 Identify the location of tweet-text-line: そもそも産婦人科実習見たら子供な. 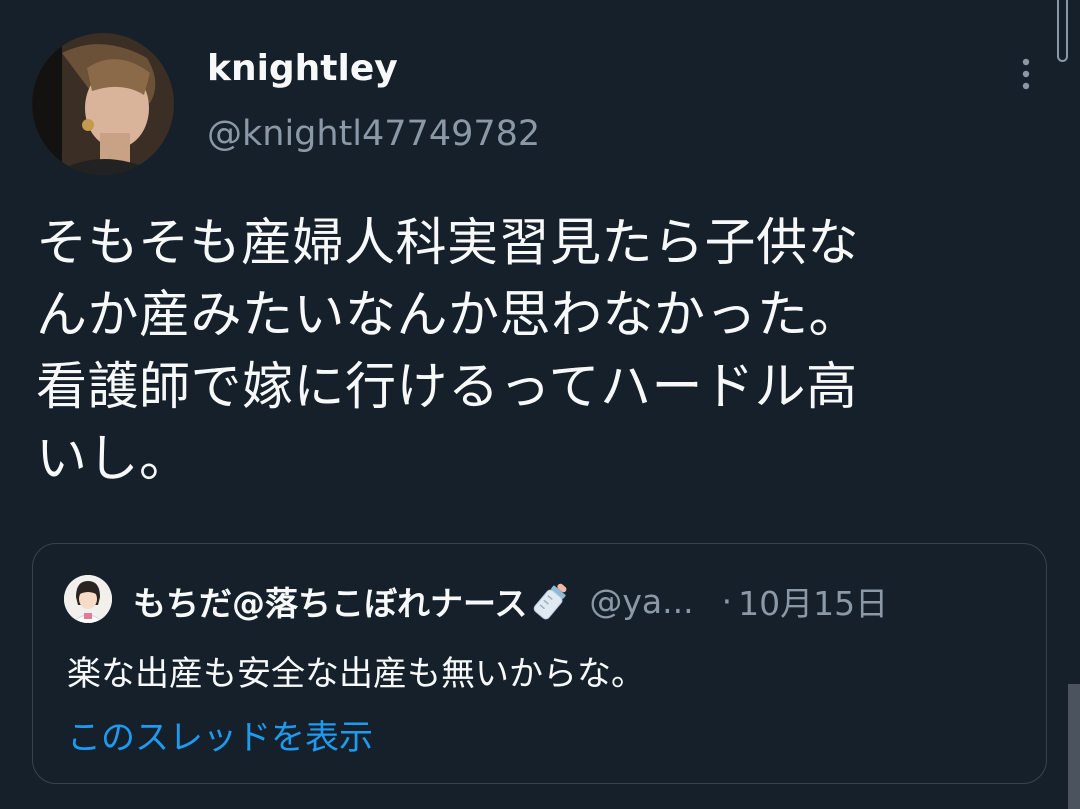
(447, 243).